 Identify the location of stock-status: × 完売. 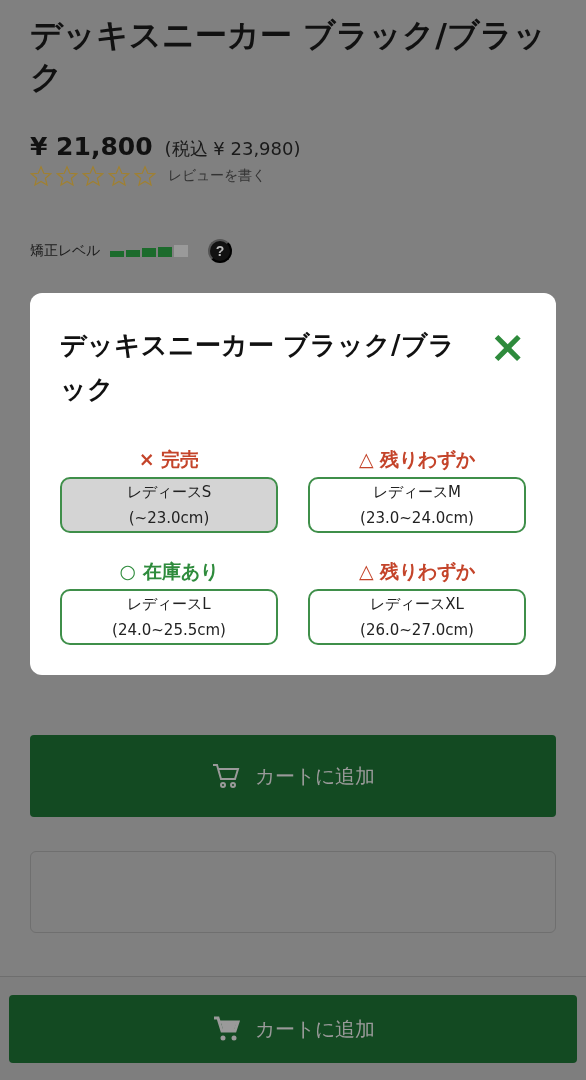
(169, 459).